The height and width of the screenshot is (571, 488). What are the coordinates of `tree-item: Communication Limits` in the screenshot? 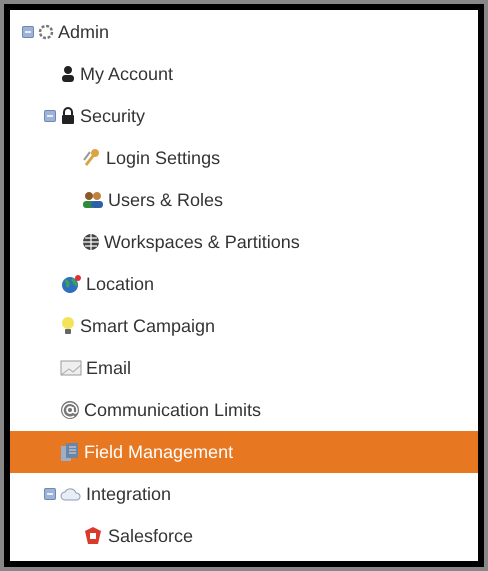 It's located at (244, 410).